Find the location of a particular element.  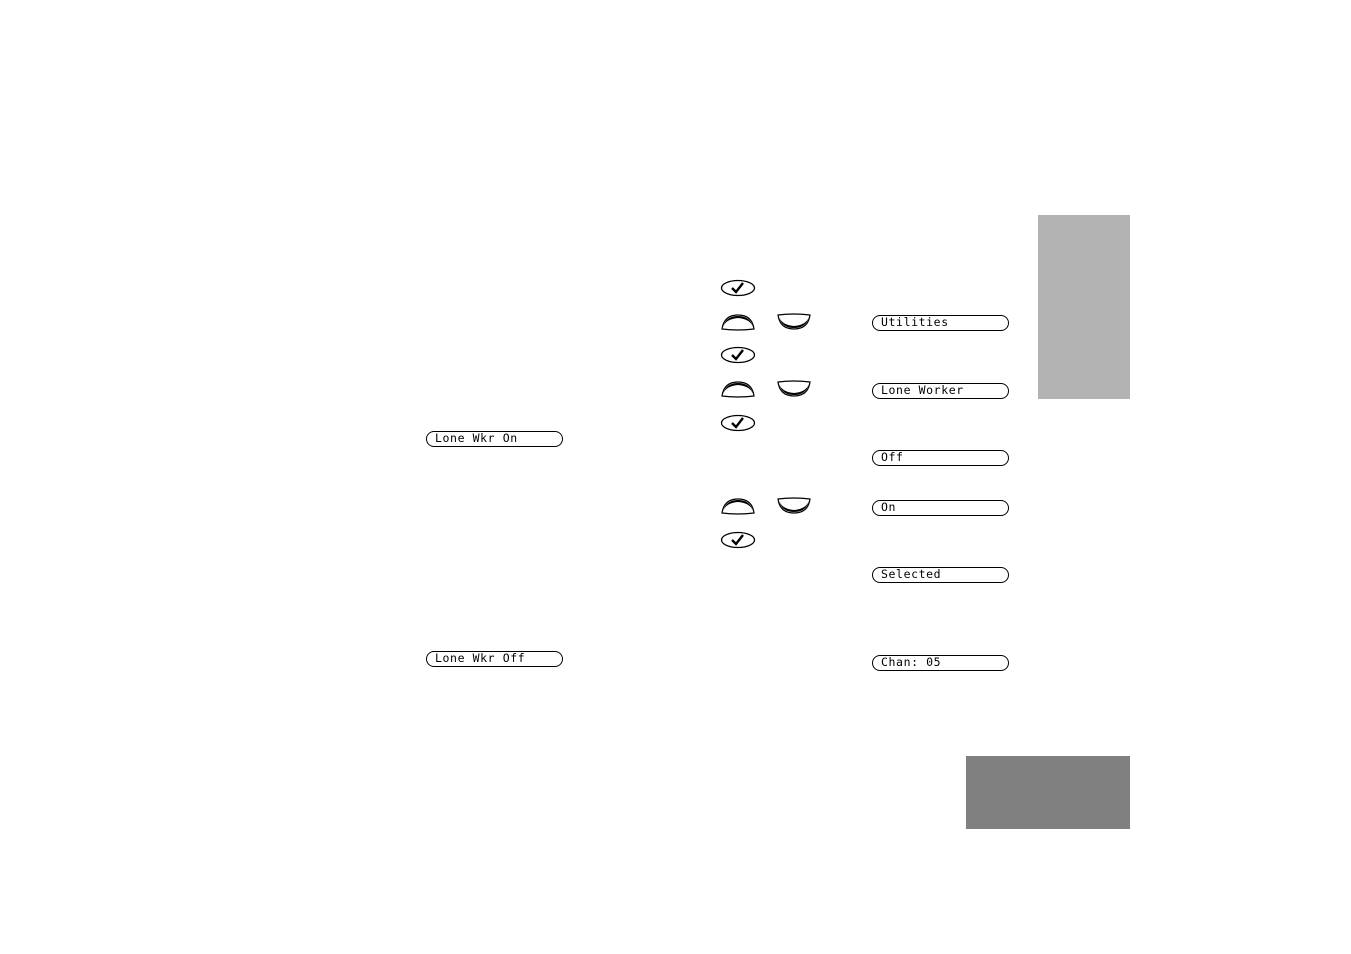

display-off: Off is located at coordinates (940, 458).